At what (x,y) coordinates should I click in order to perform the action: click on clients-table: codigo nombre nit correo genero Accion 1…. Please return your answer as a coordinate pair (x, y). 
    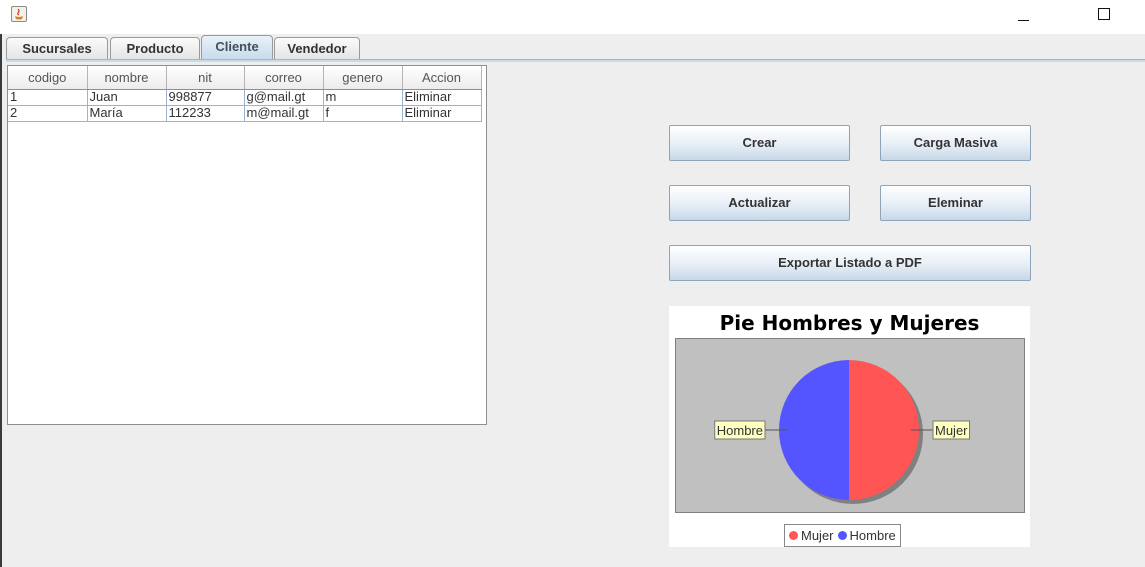
    Looking at the image, I should click on (245, 94).